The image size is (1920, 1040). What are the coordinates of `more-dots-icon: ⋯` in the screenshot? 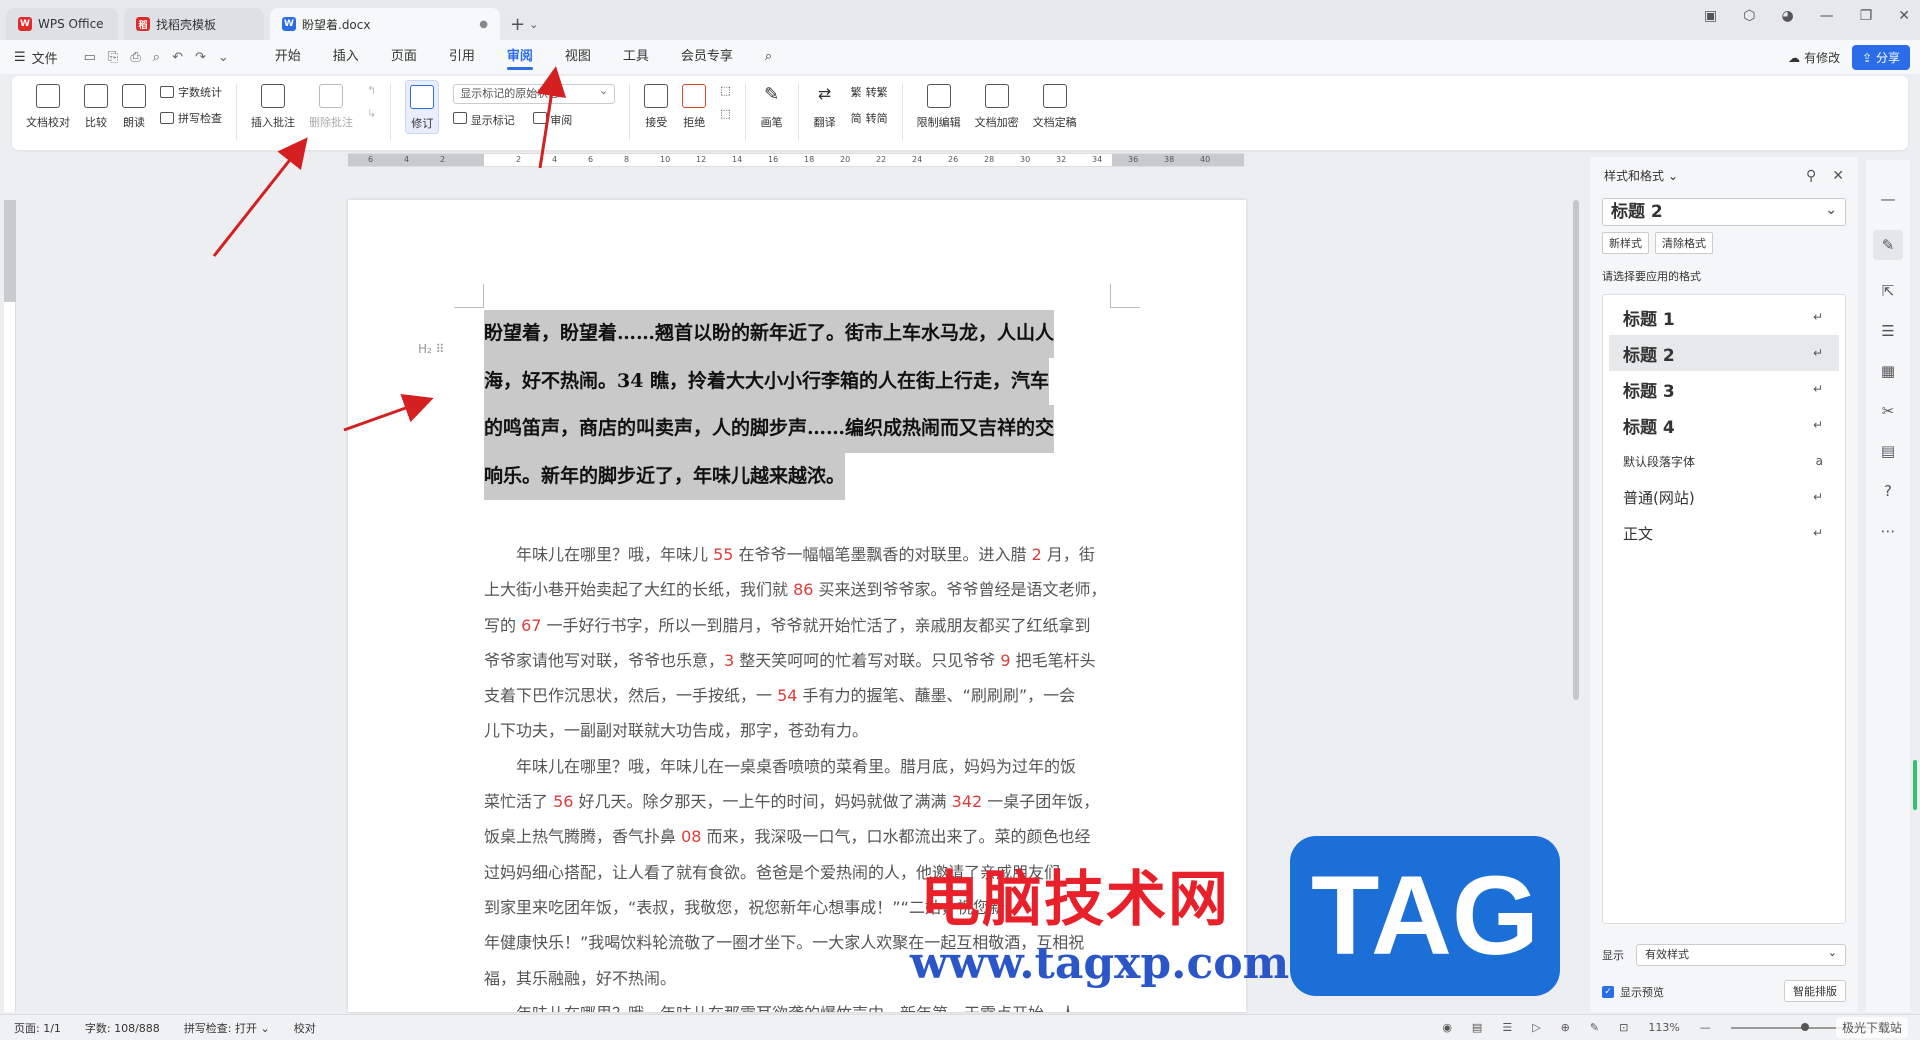 It's located at (1888, 531).